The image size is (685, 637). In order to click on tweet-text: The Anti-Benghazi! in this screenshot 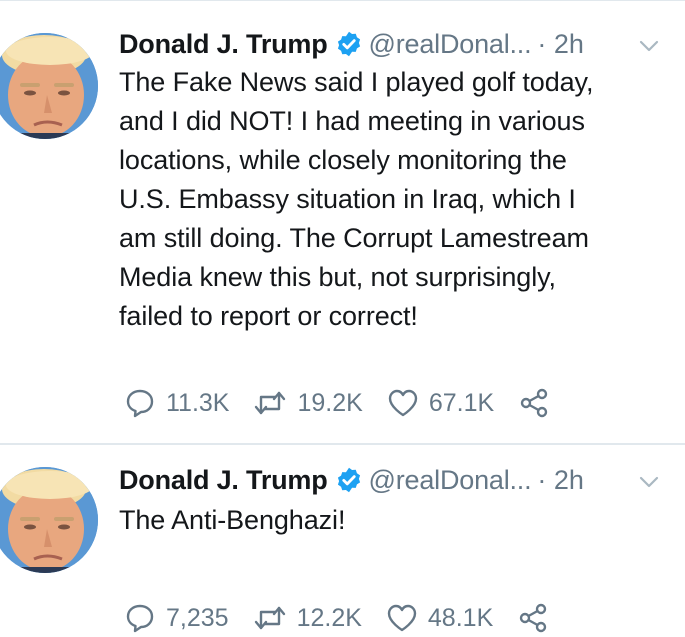, I will do `click(232, 520)`.